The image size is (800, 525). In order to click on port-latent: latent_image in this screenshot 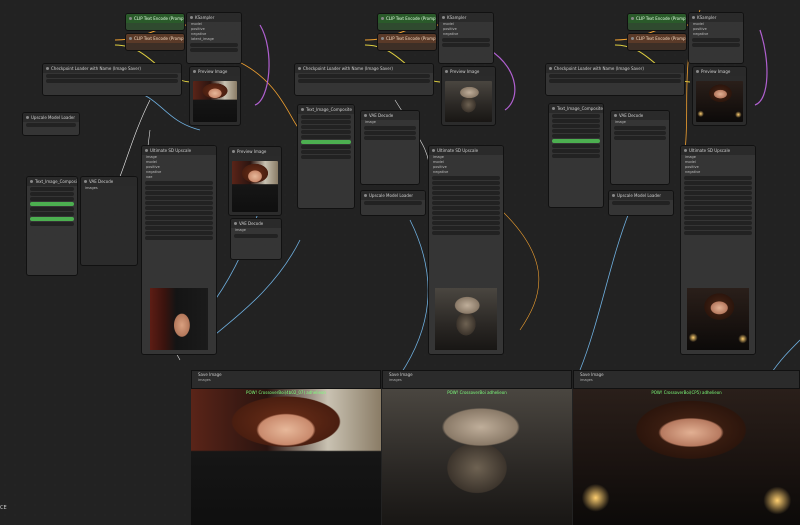, I will do `click(214, 39)`.